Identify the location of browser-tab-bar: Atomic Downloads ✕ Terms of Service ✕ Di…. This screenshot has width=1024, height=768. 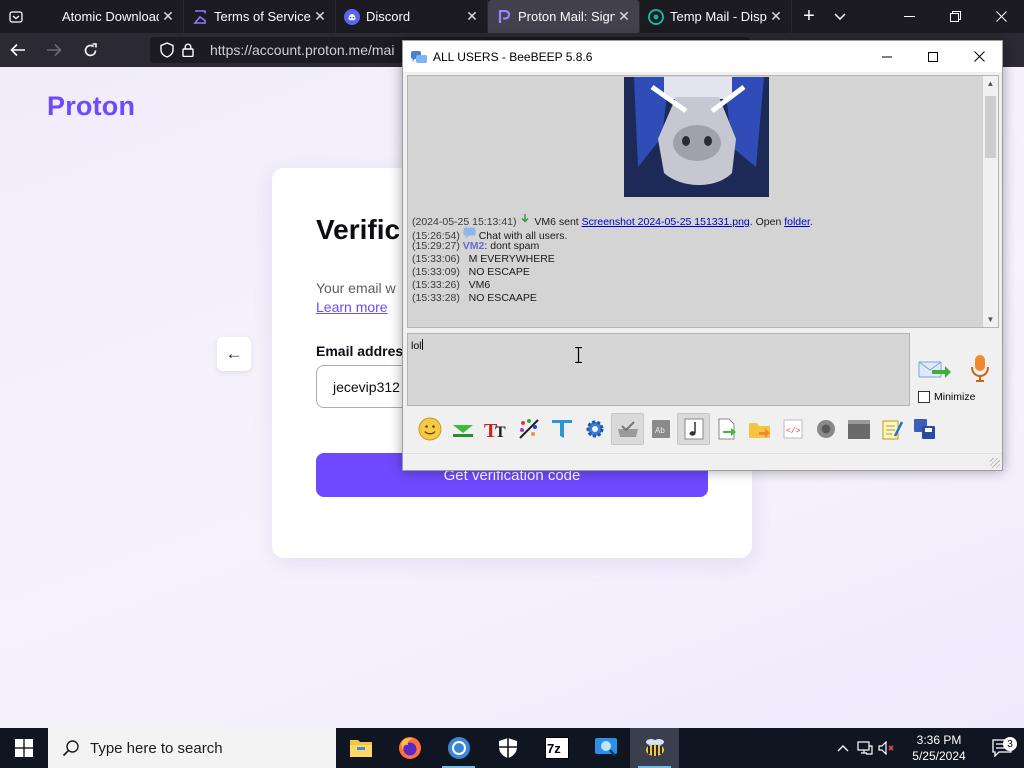
(512, 16).